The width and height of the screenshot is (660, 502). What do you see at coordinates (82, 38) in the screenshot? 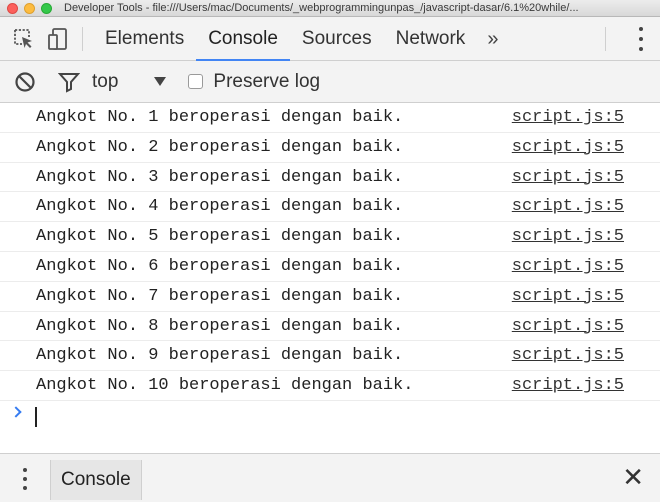
I see `toolbar-divider` at bounding box center [82, 38].